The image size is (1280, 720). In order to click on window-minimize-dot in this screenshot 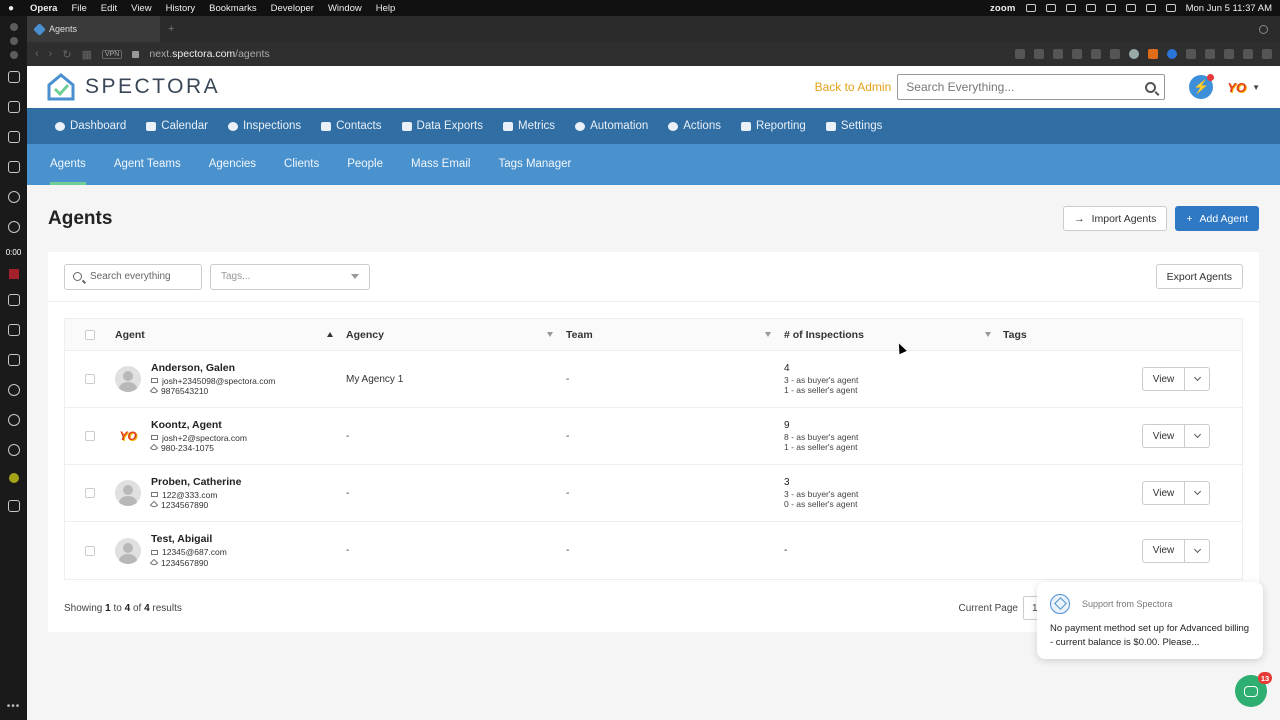, I will do `click(13, 41)`.